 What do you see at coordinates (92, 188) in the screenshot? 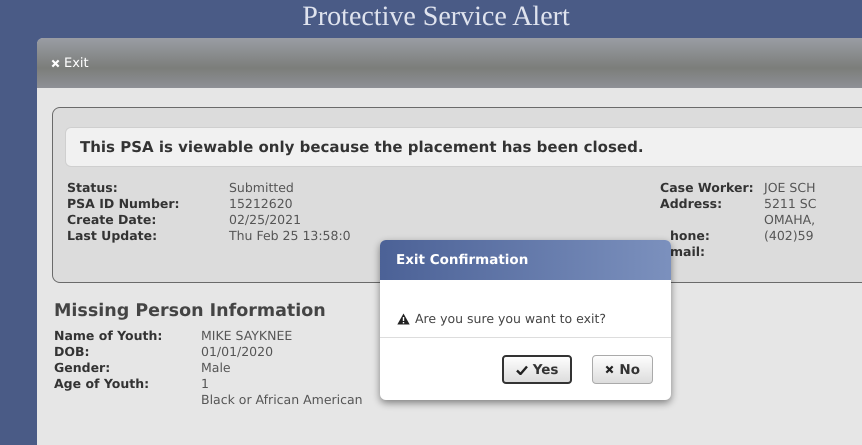
I see `field-label: Status:` at bounding box center [92, 188].